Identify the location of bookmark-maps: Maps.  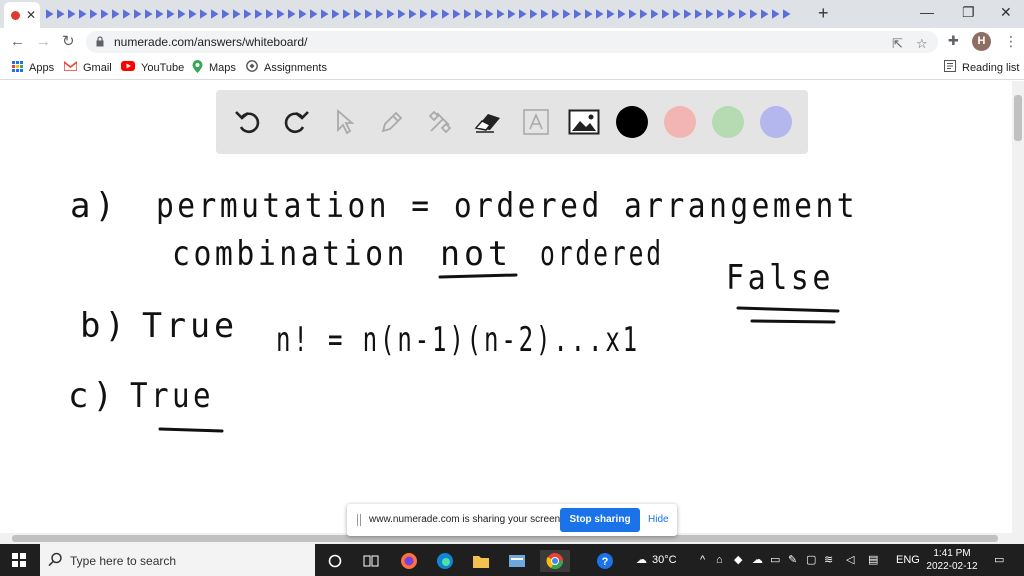
(214, 67).